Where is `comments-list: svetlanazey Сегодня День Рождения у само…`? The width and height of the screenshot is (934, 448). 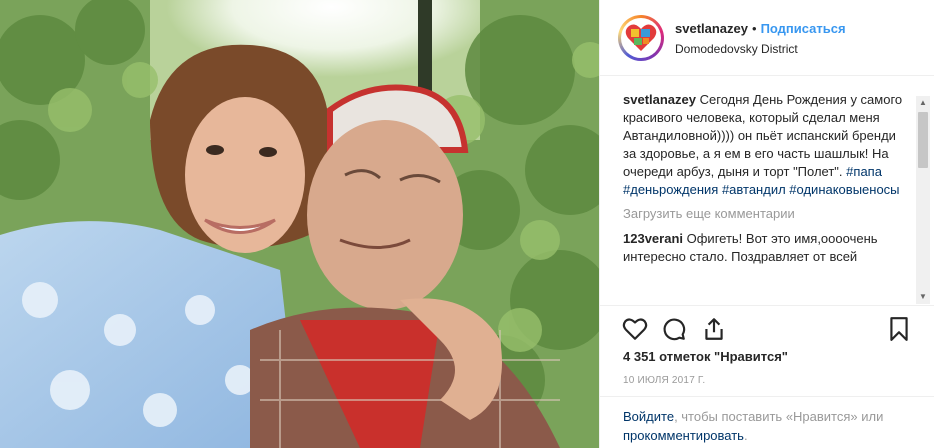 comments-list: svetlanazey Сегодня День Рождения у само… is located at coordinates (763, 178).